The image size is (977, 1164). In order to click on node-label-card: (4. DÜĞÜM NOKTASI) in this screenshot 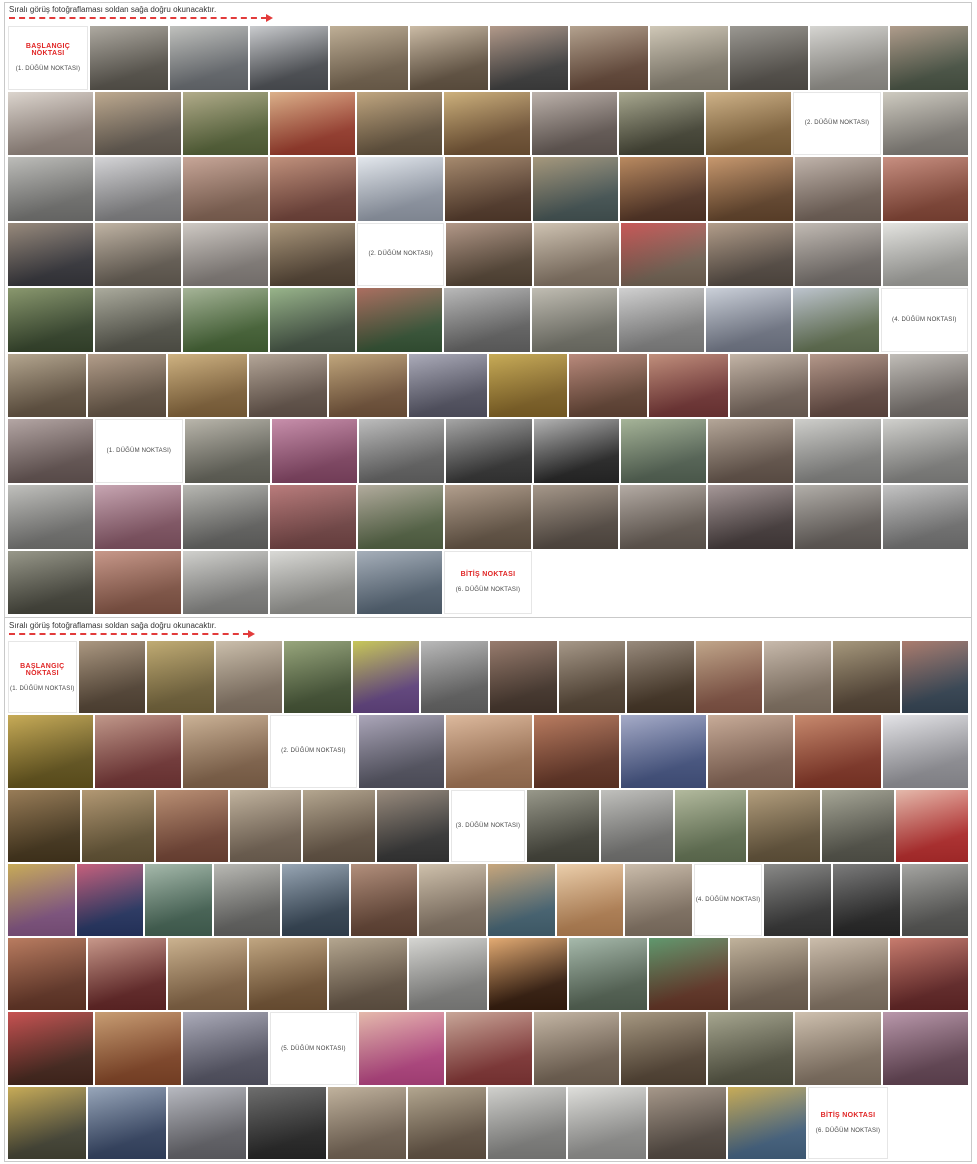, I will do `click(924, 320)`.